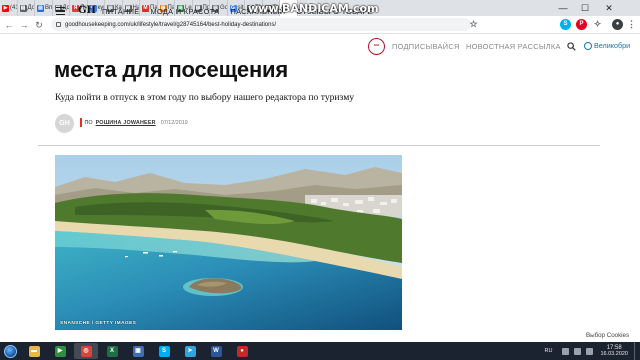 The image size is (640, 360). Describe the element at coordinates (174, 122) in the screenshot. I see `publish-date: 07/12/2019` at that location.